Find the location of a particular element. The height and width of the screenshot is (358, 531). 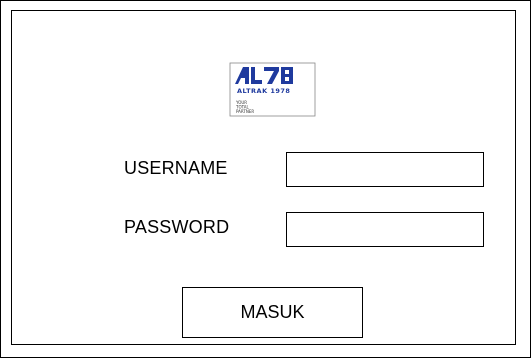

logo-tagline-line3: PARTNER is located at coordinates (245, 111).